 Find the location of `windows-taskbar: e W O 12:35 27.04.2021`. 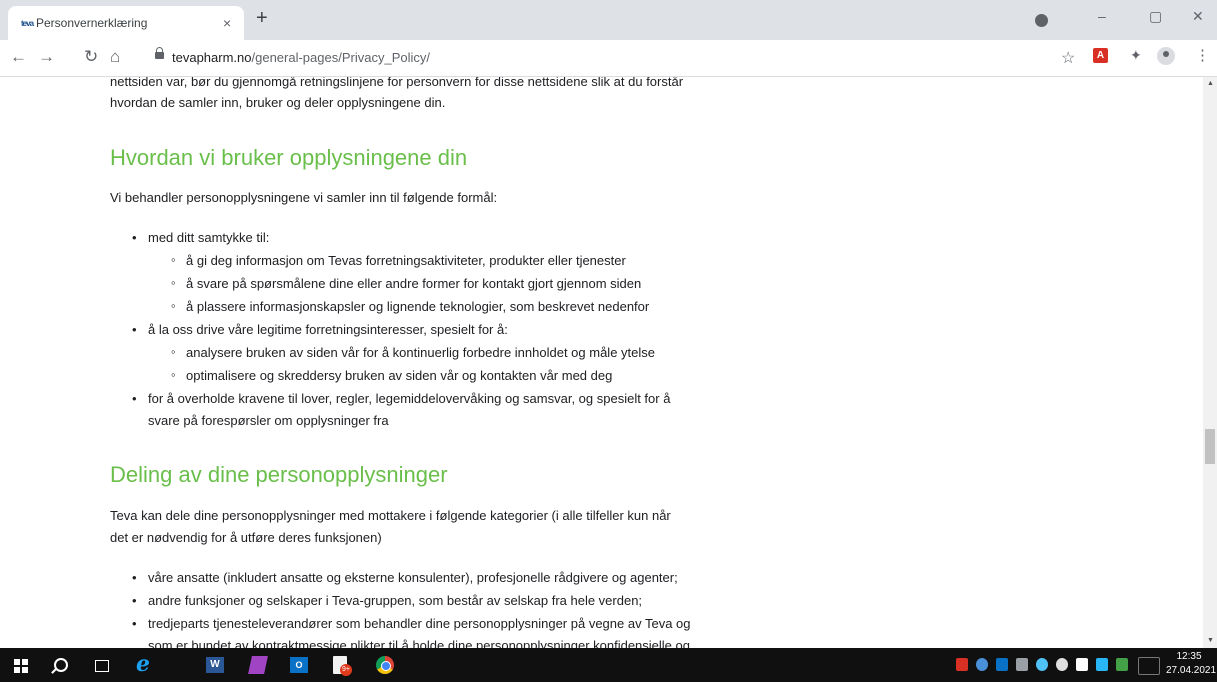

windows-taskbar: e W O 12:35 27.04.2021 is located at coordinates (608, 665).